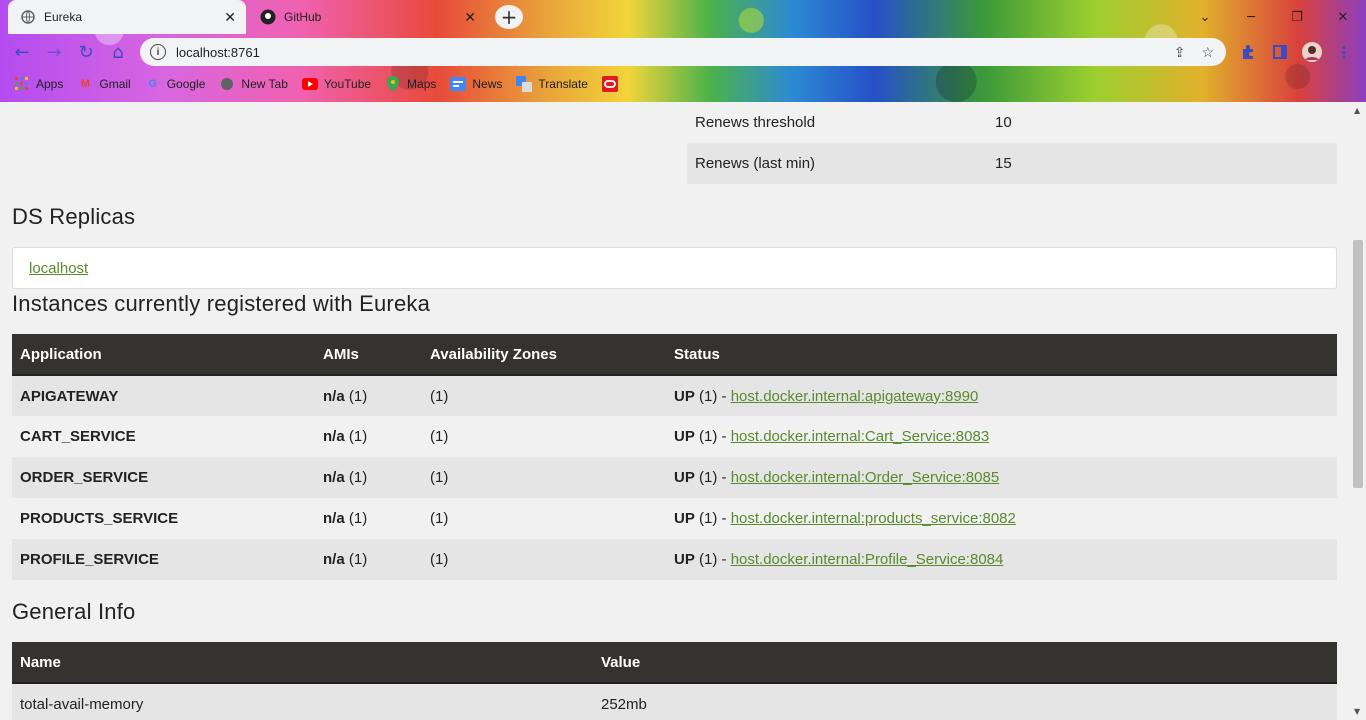 The image size is (1366, 720). What do you see at coordinates (163, 559) in the screenshot?
I see `application-name: PROFILE_SERVICE` at bounding box center [163, 559].